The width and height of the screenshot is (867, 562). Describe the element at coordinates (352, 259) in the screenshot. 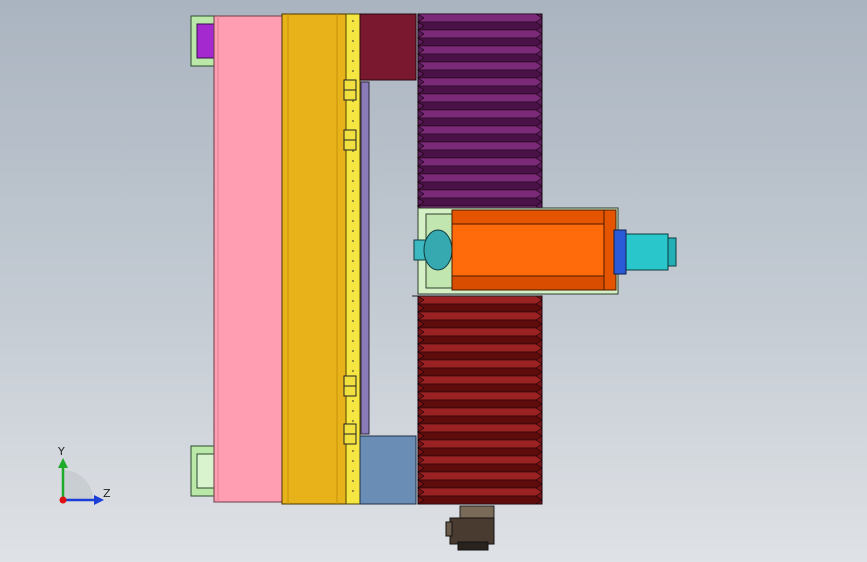

I see `rack-strip` at that location.